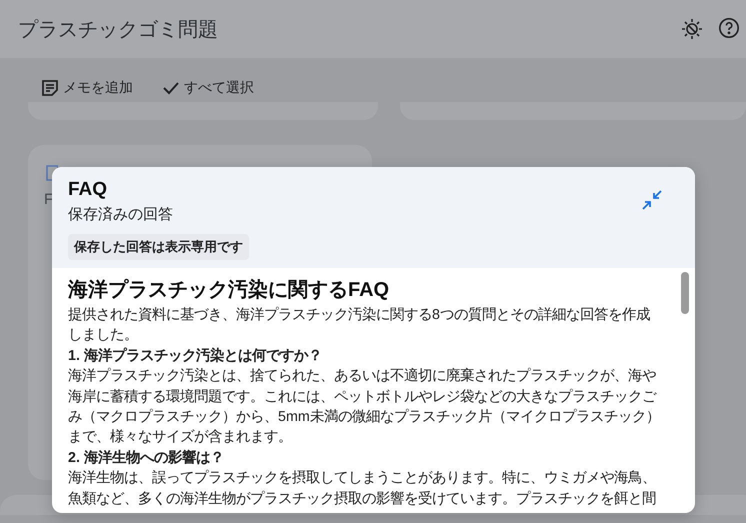  What do you see at coordinates (195, 356) in the screenshot?
I see `faq-question: 1. 海洋プラスチック汚染とは何ですか？` at bounding box center [195, 356].